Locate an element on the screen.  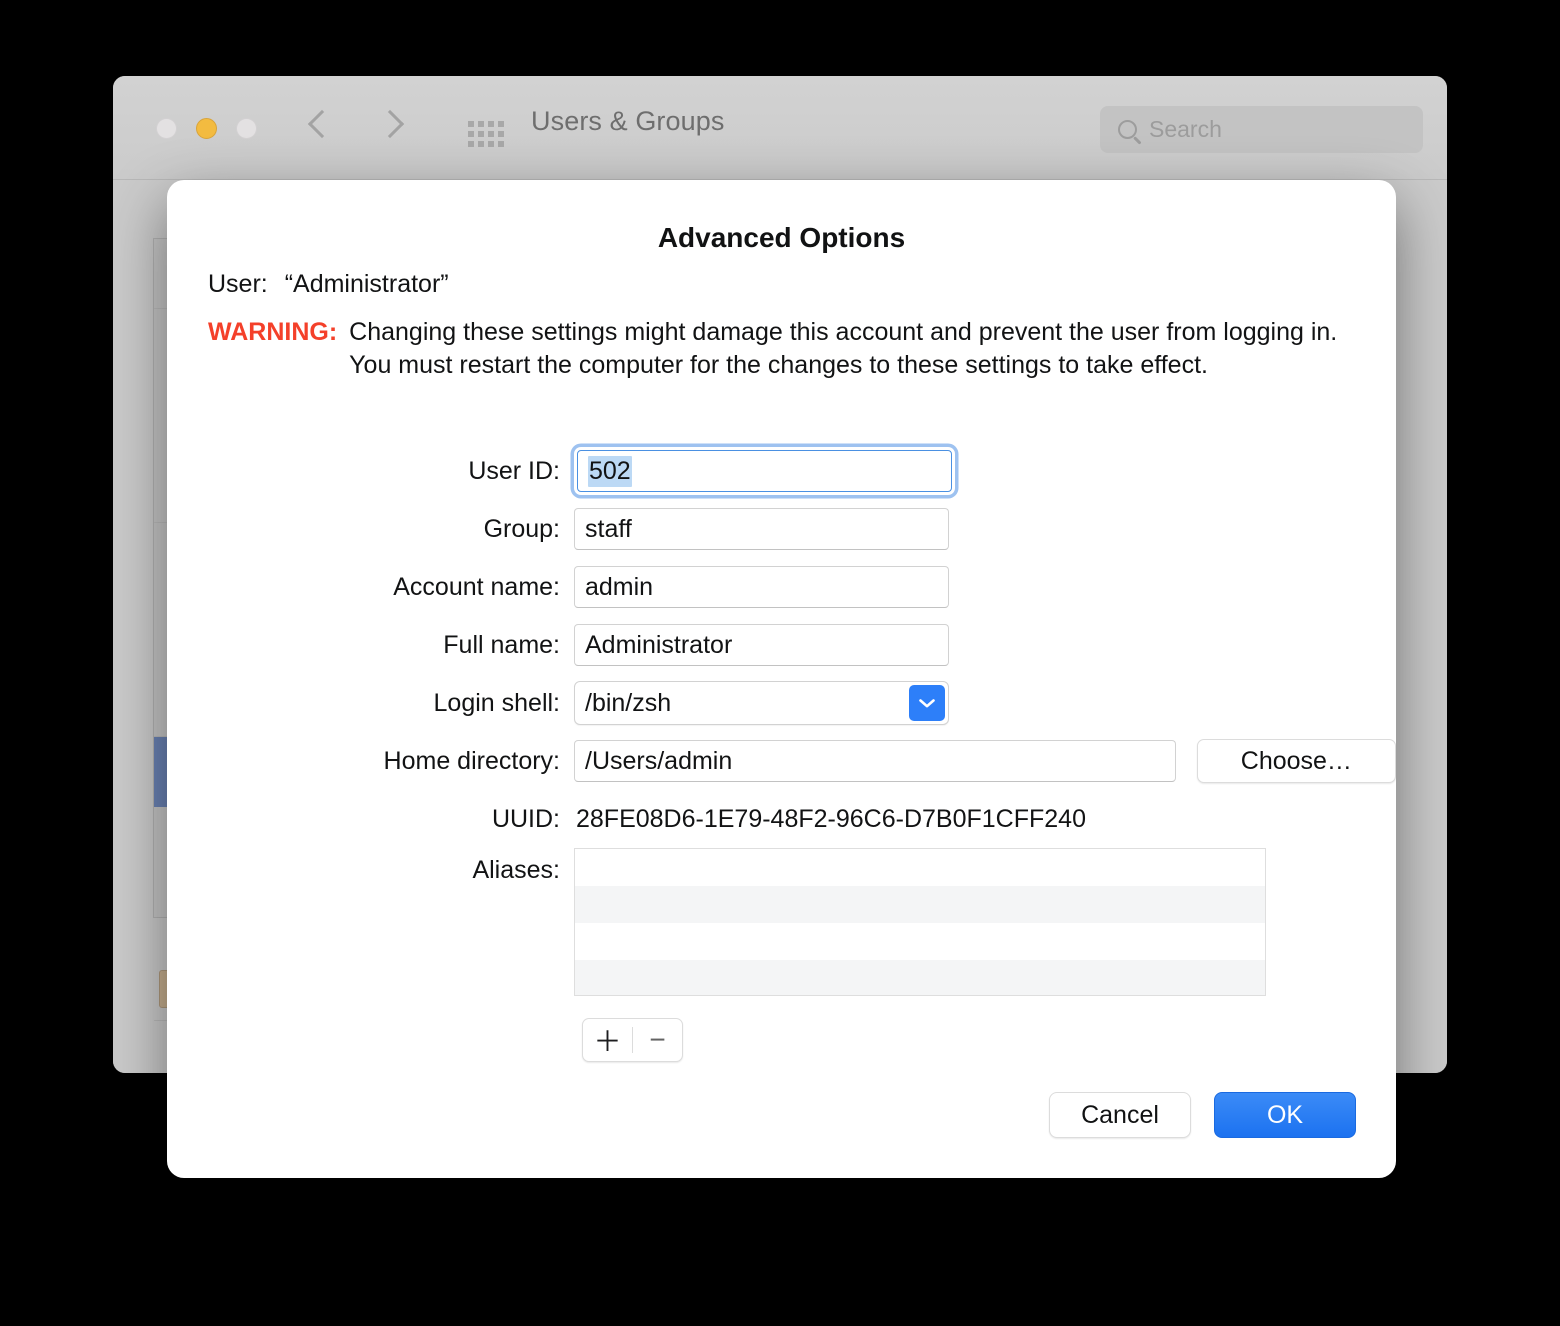
chevron-down-icon is located at coordinates (927, 703).